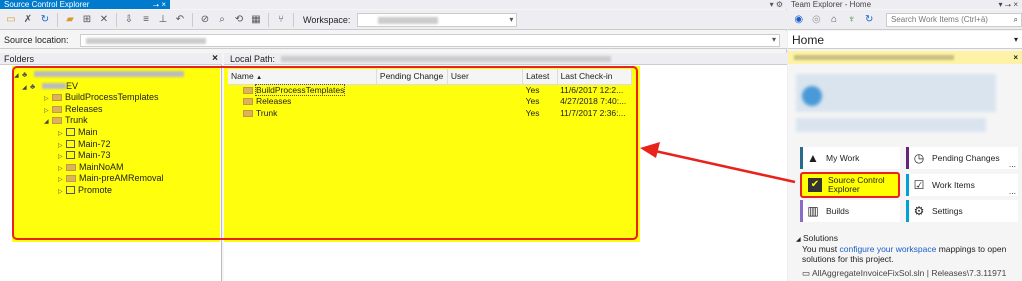 This screenshot has height=281, width=1022. I want to click on view-history-icon: ⌕, so click(222, 20).